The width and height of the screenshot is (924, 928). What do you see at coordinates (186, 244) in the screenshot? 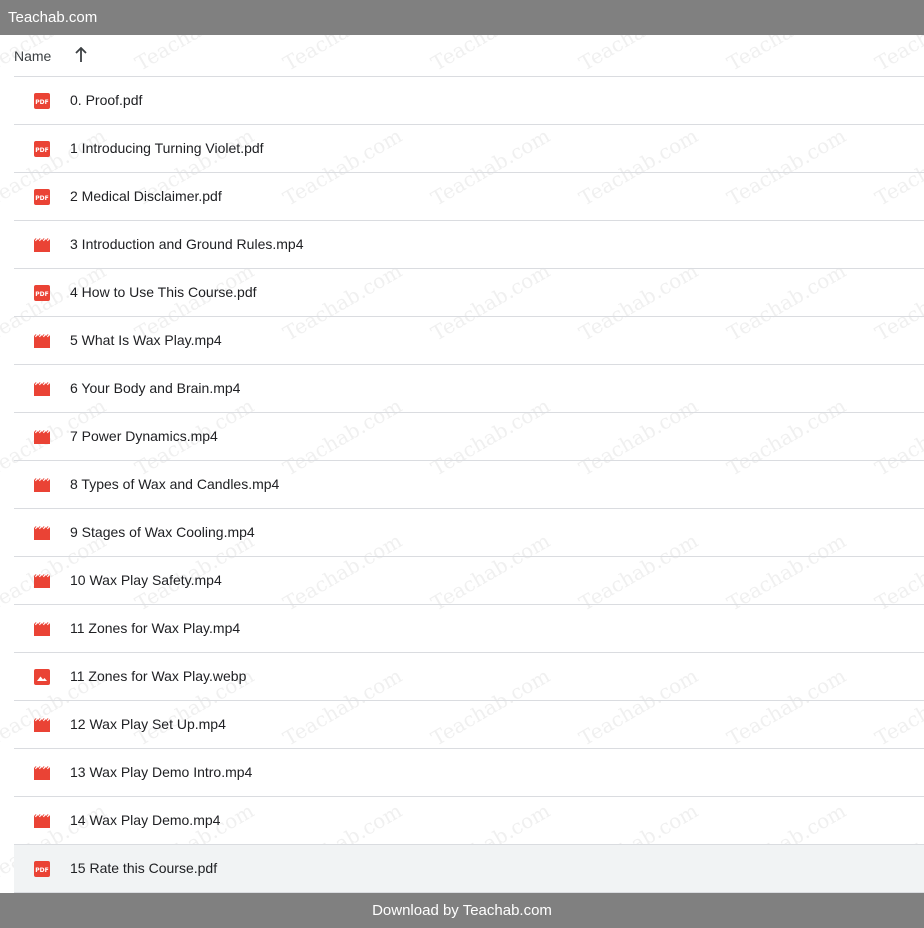
I see `file-name: 3 Introduction and Ground Rules.mp4` at bounding box center [186, 244].